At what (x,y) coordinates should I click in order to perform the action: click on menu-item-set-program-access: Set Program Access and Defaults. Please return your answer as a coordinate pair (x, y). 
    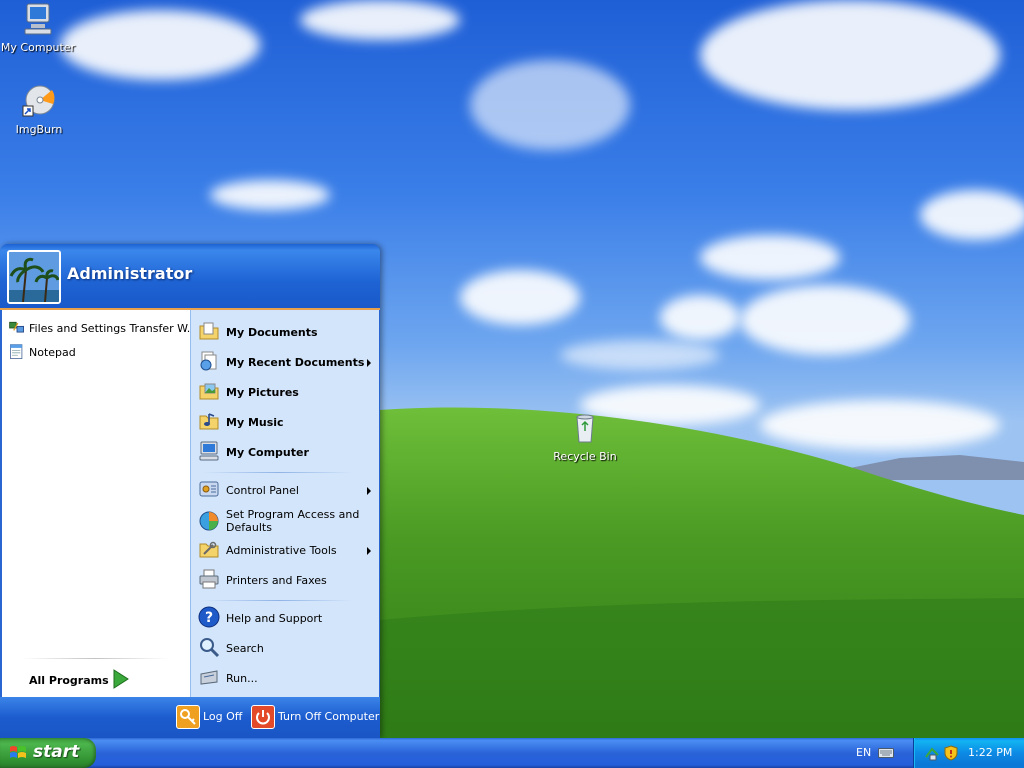
    Looking at the image, I should click on (285, 521).